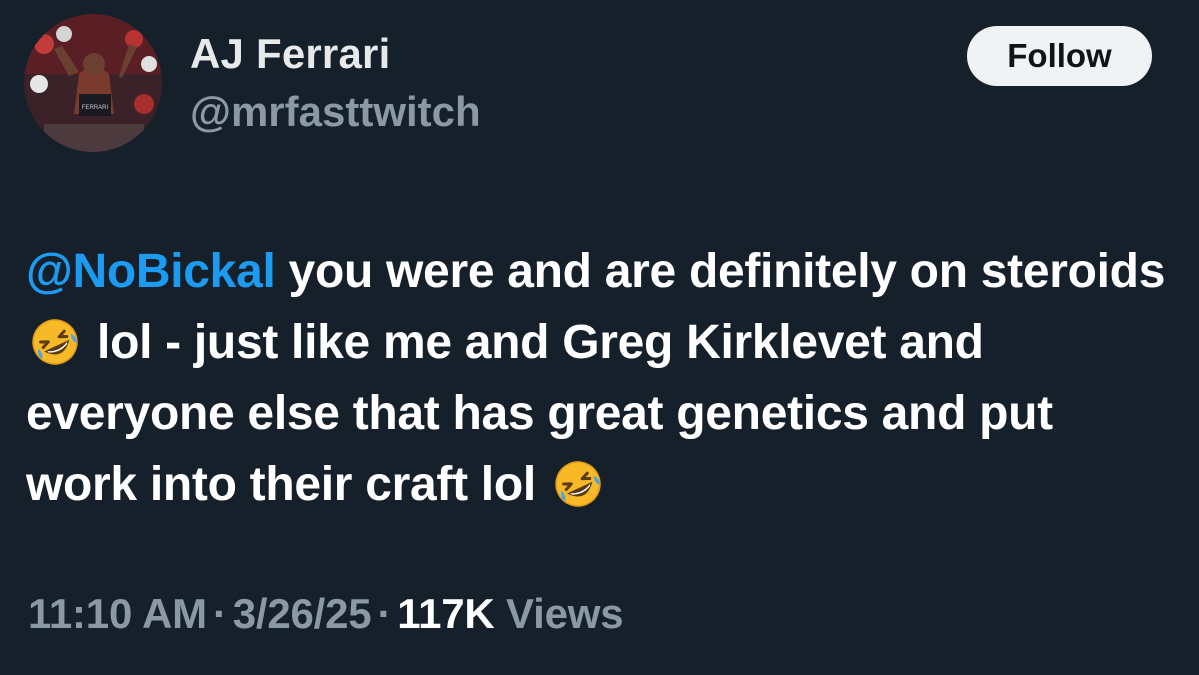  Describe the element at coordinates (151, 271) in the screenshot. I see `mention-link: @NoBickal` at that location.